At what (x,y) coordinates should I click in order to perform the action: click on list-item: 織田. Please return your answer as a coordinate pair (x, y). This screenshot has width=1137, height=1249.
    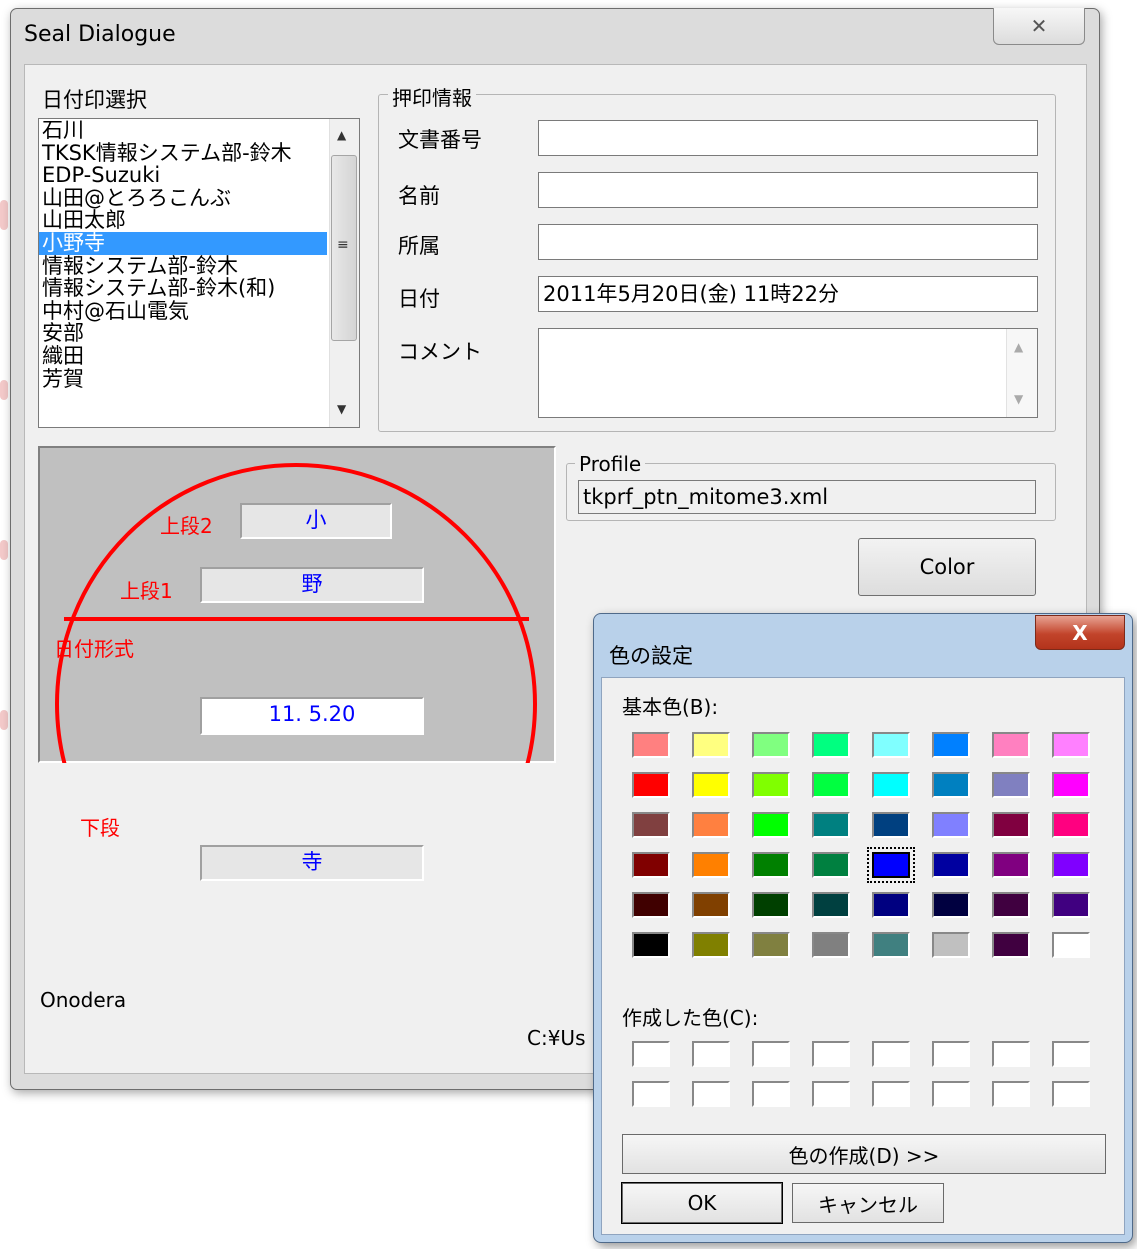
    Looking at the image, I should click on (183, 356).